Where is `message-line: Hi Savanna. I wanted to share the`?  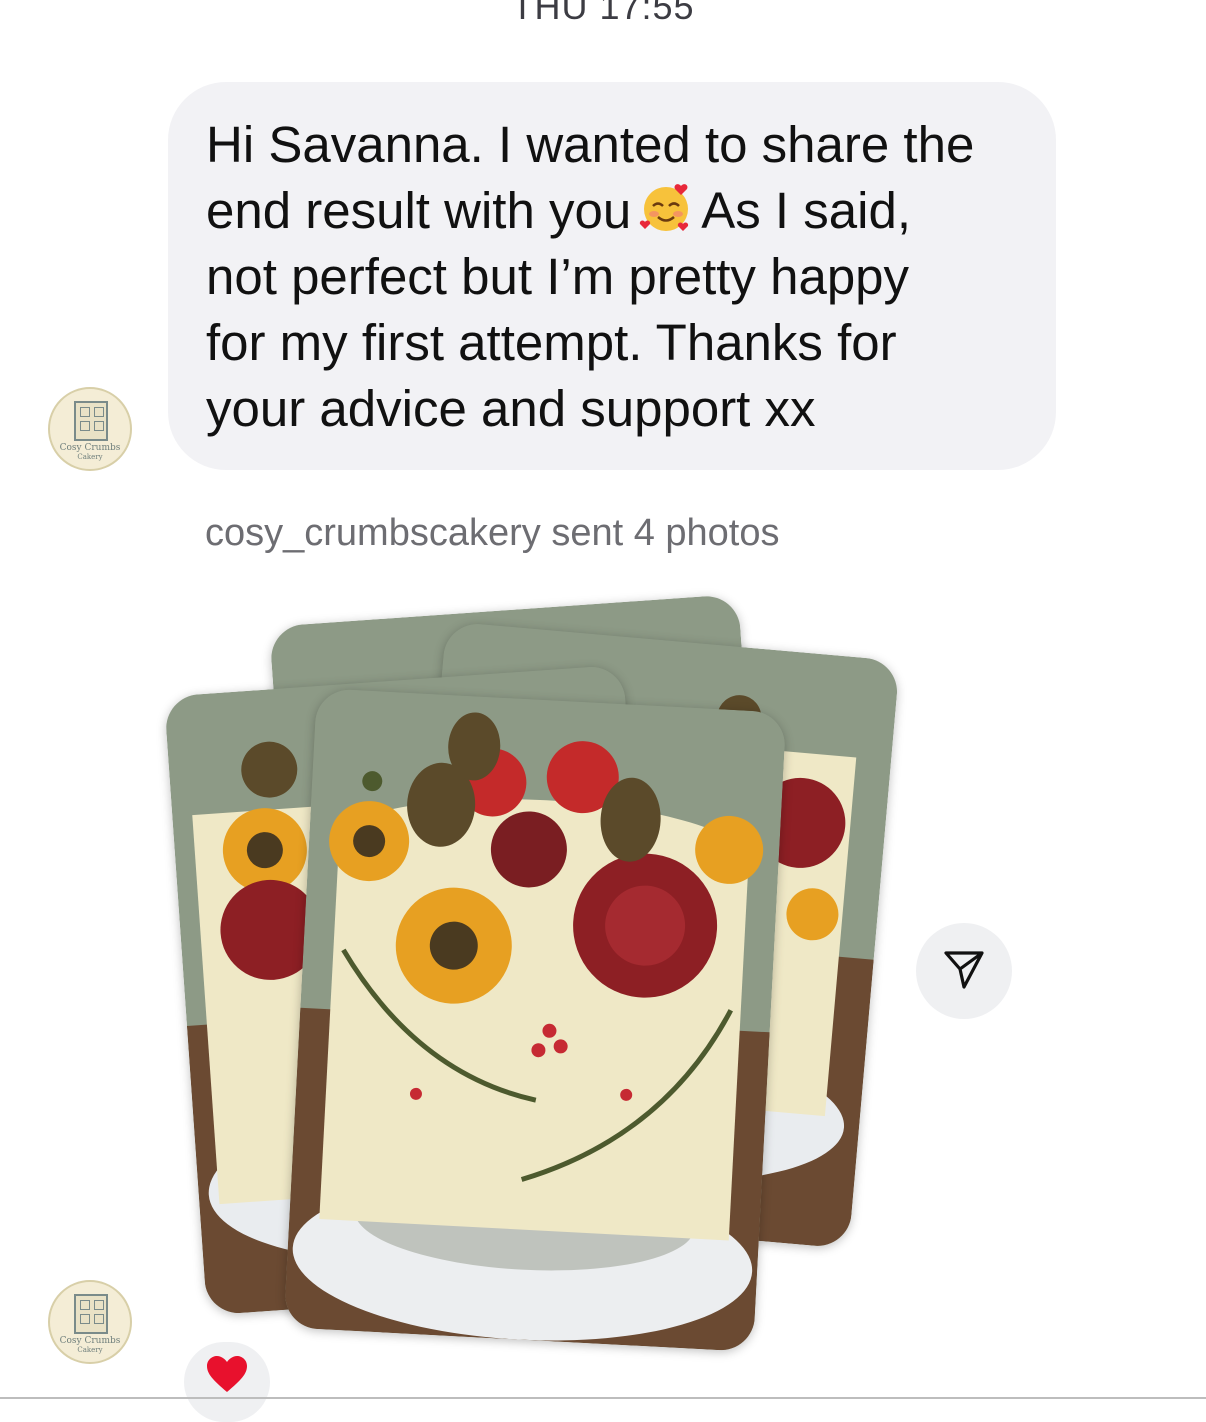 message-line: Hi Savanna. I wanted to share the is located at coordinates (590, 144).